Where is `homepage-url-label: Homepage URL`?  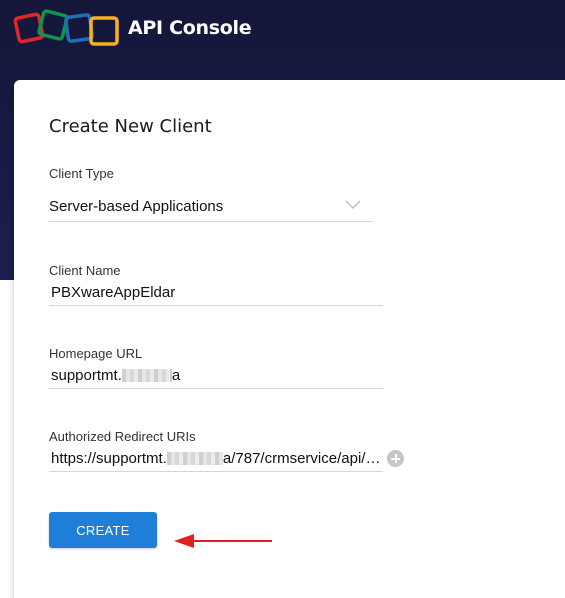 homepage-url-label: Homepage URL is located at coordinates (96, 353).